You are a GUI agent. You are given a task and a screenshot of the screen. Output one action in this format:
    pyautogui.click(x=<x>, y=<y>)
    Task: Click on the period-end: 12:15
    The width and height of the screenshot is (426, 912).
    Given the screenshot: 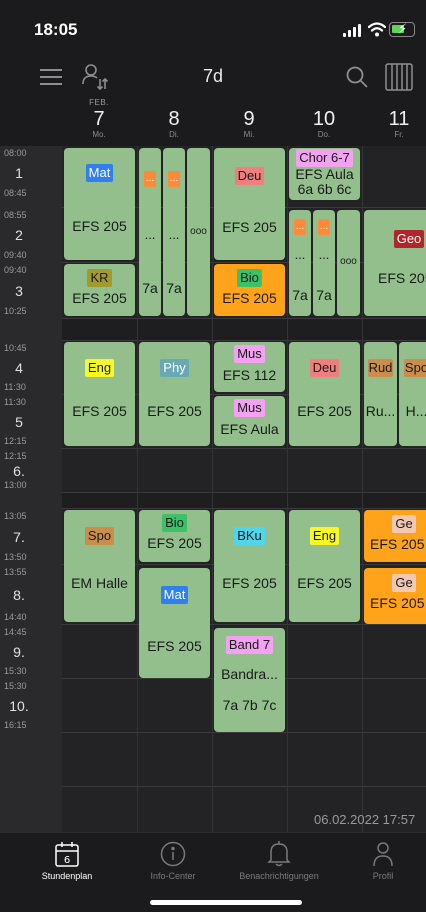 What is the action you would take?
    pyautogui.click(x=15, y=441)
    